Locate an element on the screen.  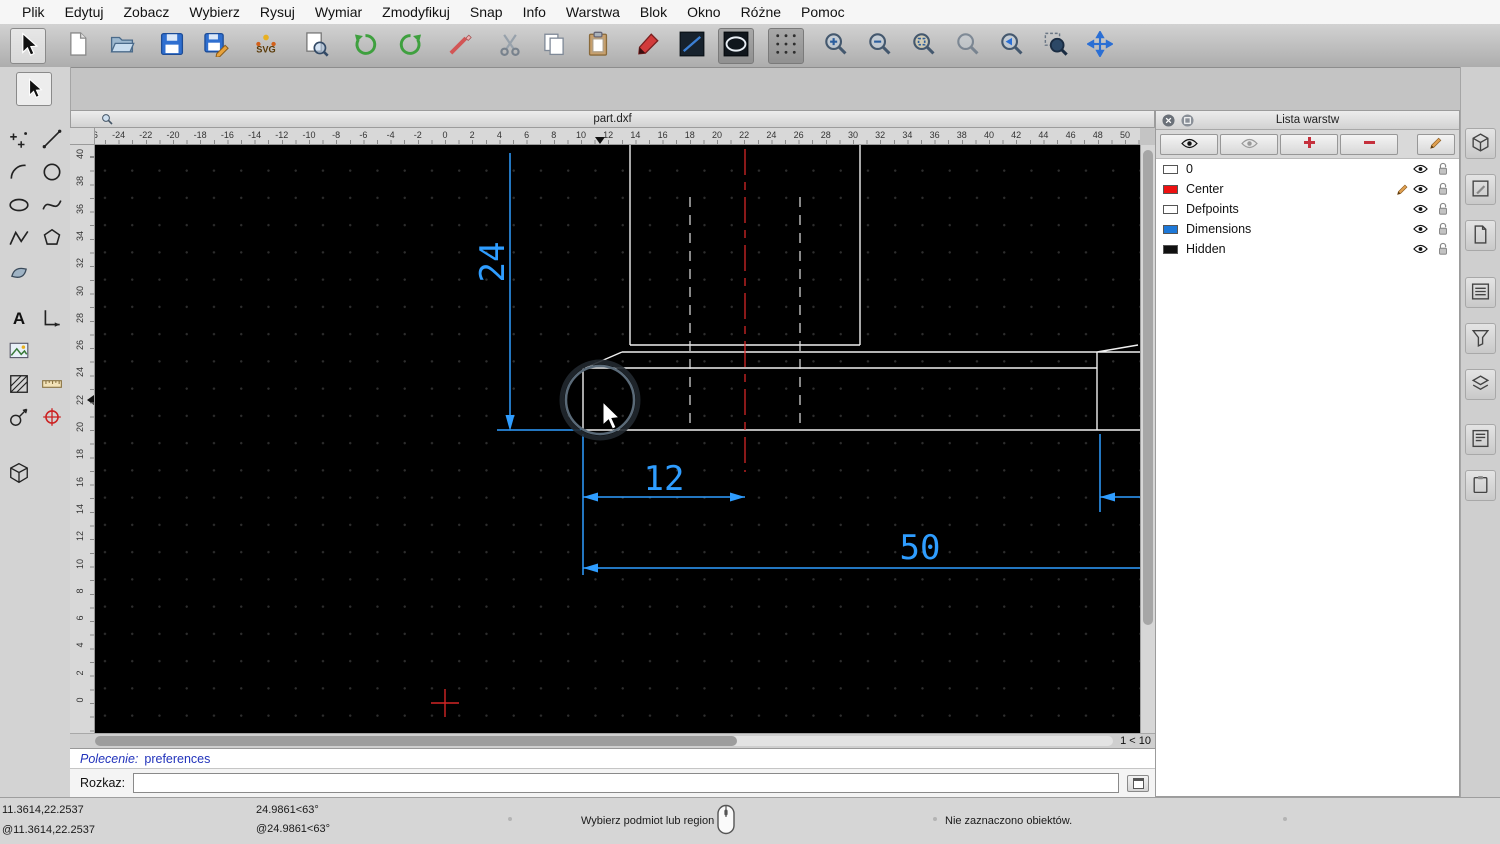
menu-zobacz: Zobacz is located at coordinates (146, 12).